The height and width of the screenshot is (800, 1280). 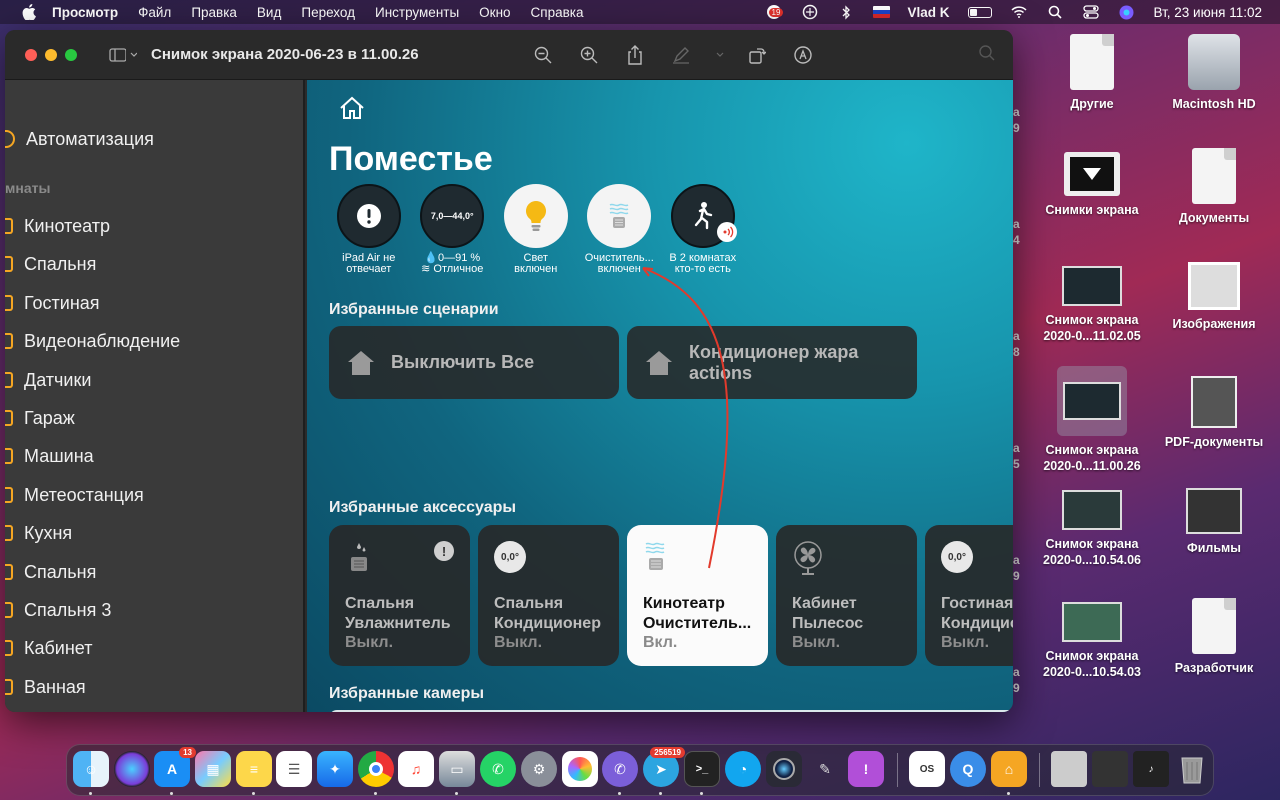 What do you see at coordinates (92, 341) in the screenshot?
I see `sidebar-item-room: Видеонаблюдение` at bounding box center [92, 341].